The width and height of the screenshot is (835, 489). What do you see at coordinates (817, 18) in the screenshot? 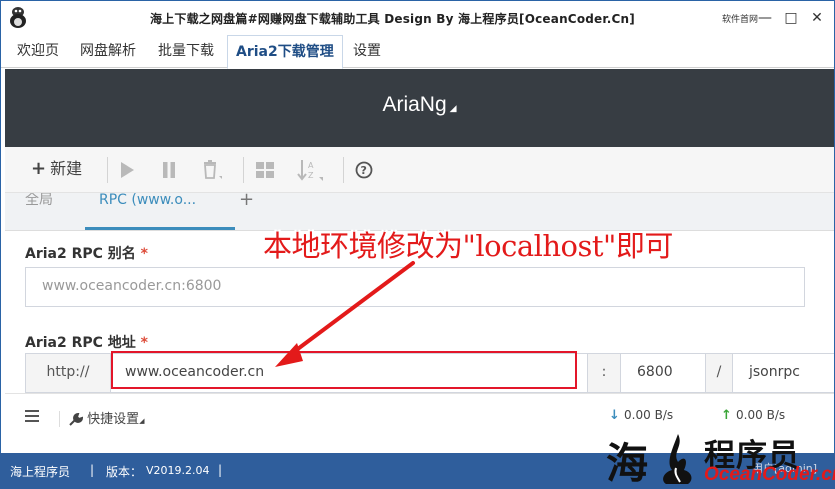
I see `close-button: ✕` at bounding box center [817, 18].